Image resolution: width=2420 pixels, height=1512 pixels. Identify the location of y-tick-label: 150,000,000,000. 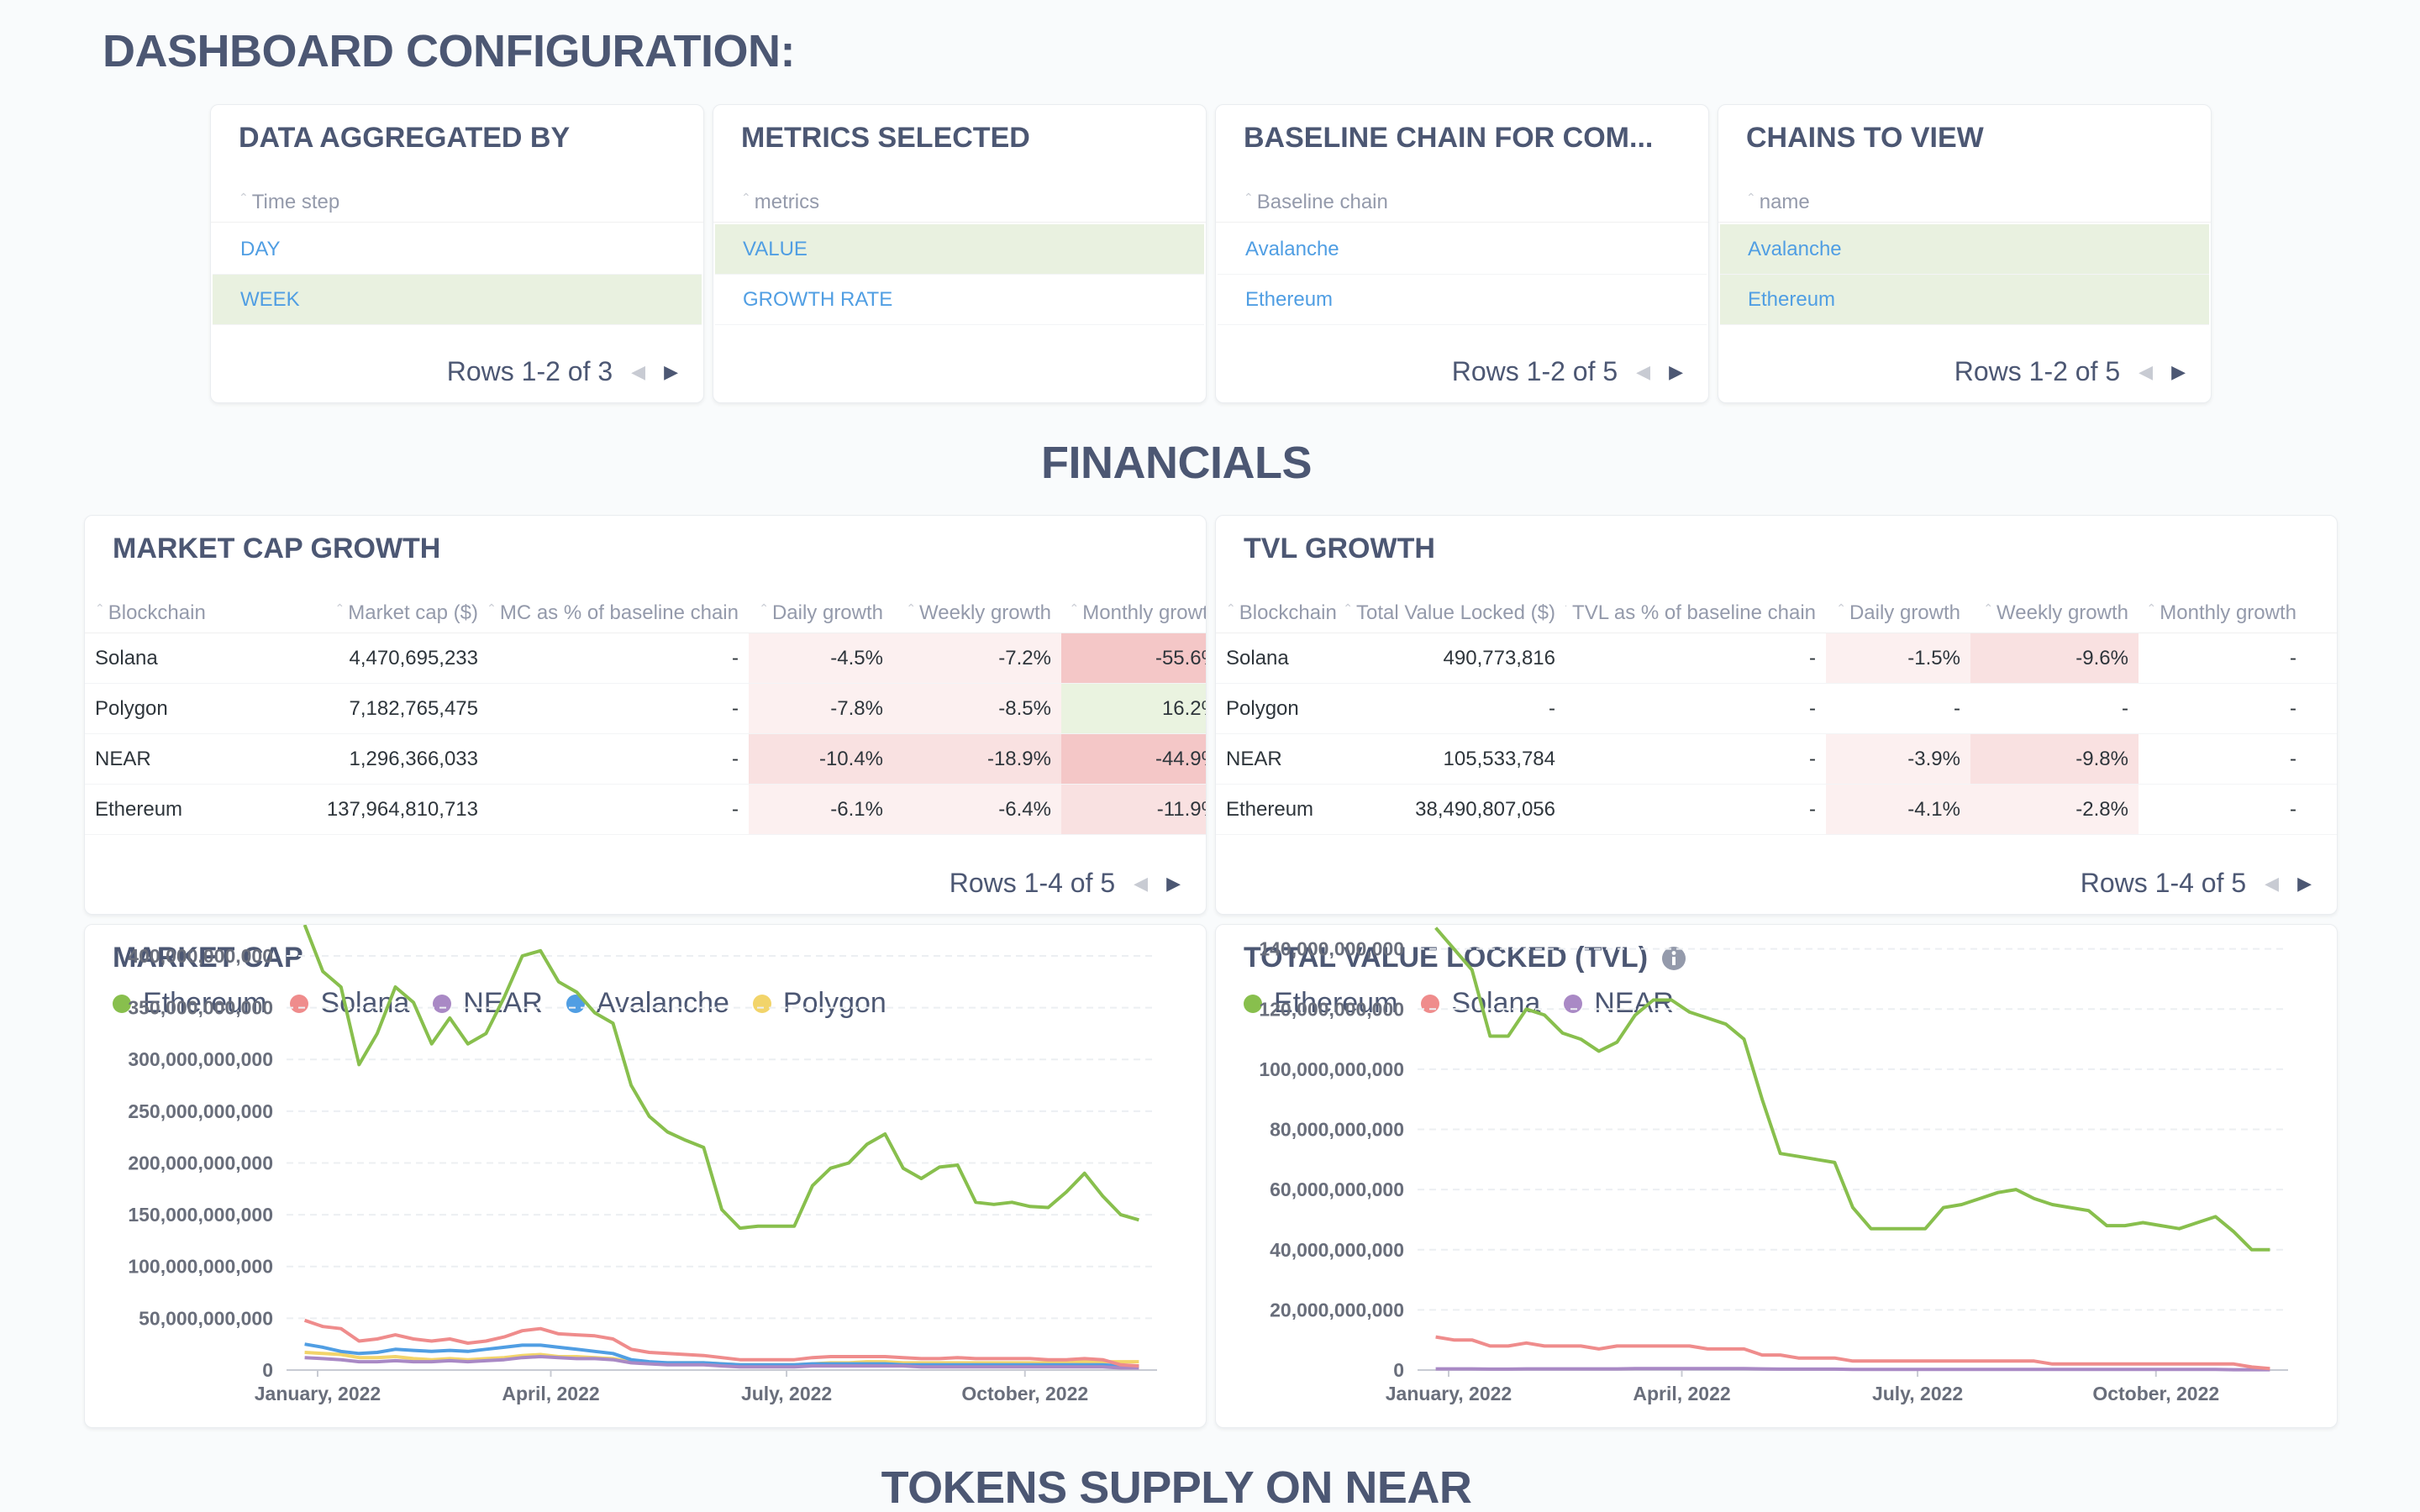
(200, 1215).